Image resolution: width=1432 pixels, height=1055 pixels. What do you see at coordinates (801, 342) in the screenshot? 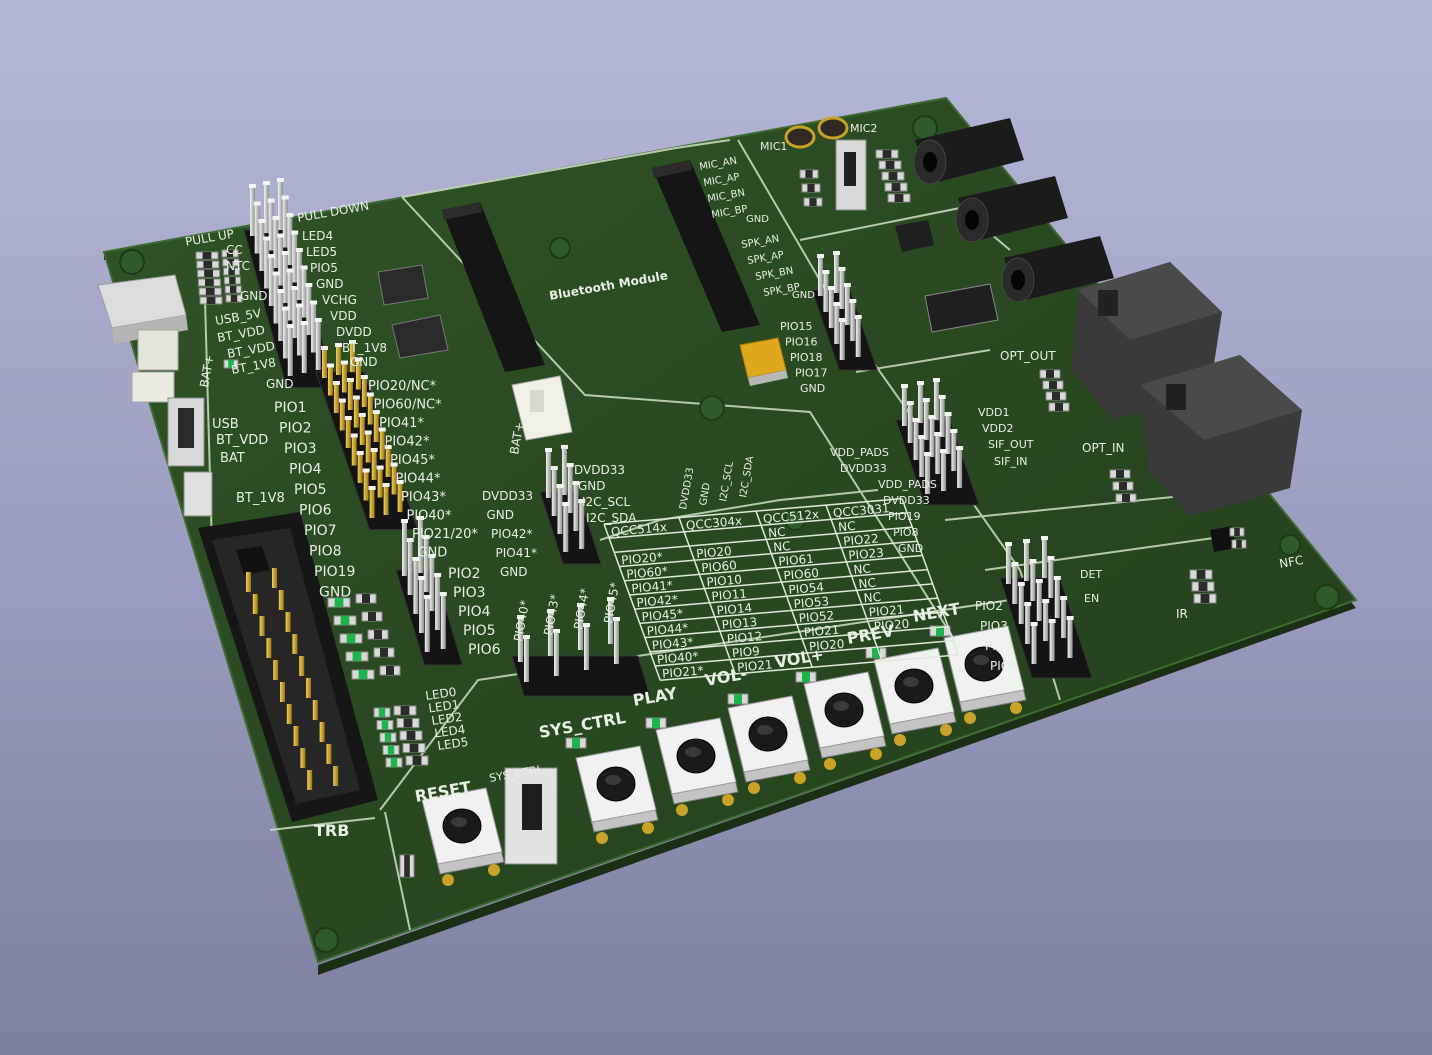
I see `right-mid-label-1: PIO16` at bounding box center [801, 342].